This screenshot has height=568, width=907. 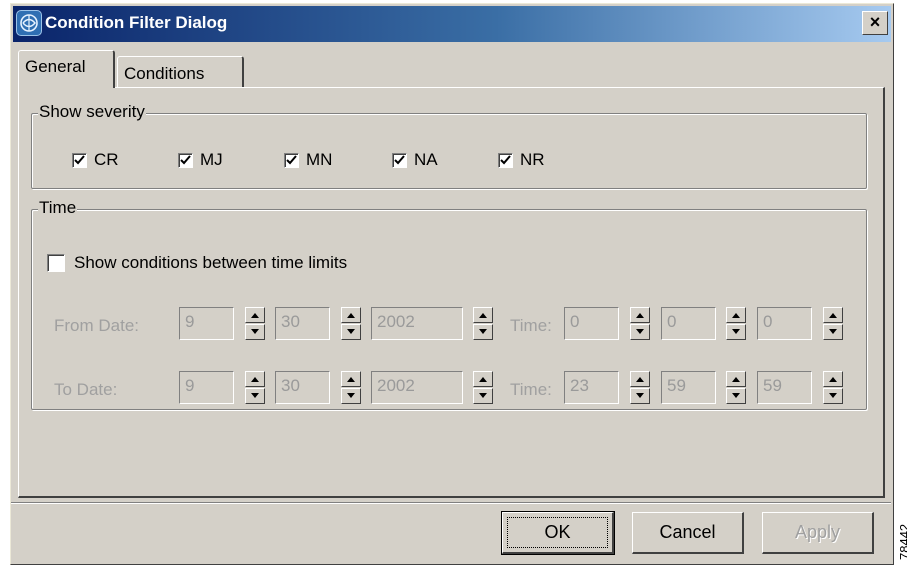 What do you see at coordinates (206, 387) in the screenshot?
I see `to-month-field: 9` at bounding box center [206, 387].